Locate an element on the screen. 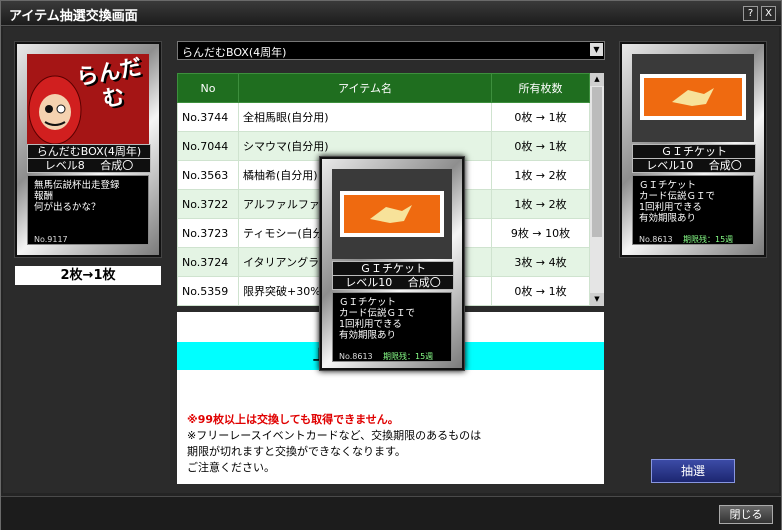 The height and width of the screenshot is (530, 782). close-x-button: X is located at coordinates (768, 13).